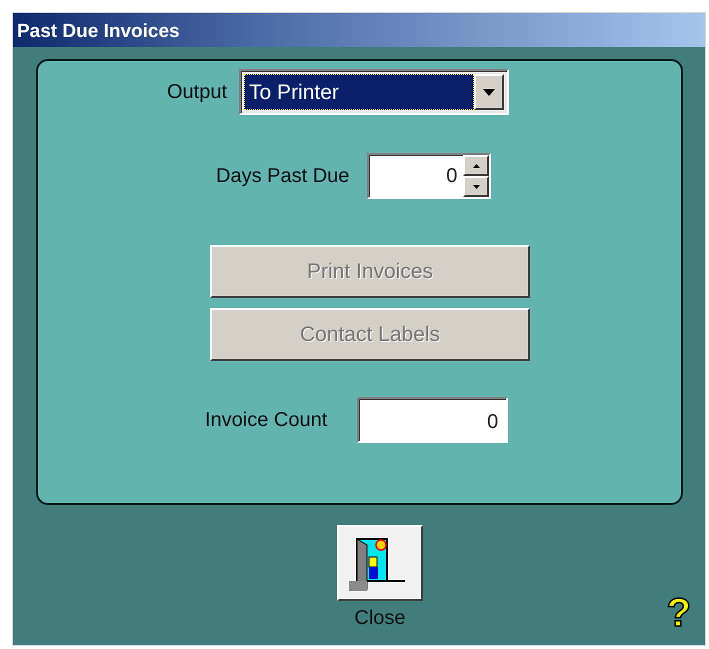 The height and width of the screenshot is (649, 709). What do you see at coordinates (266, 420) in the screenshot?
I see `invoice-count-label: Invoice Count` at bounding box center [266, 420].